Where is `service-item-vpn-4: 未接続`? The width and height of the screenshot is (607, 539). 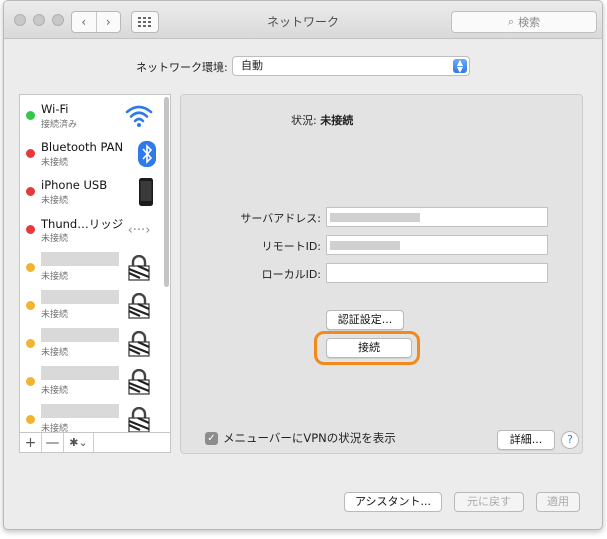
service-item-vpn-4: 未接続 is located at coordinates (90, 382).